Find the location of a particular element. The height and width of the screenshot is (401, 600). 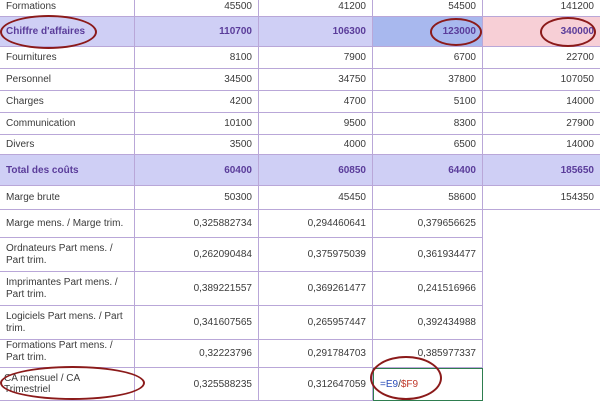

value-cell: 8300 is located at coordinates (428, 124).